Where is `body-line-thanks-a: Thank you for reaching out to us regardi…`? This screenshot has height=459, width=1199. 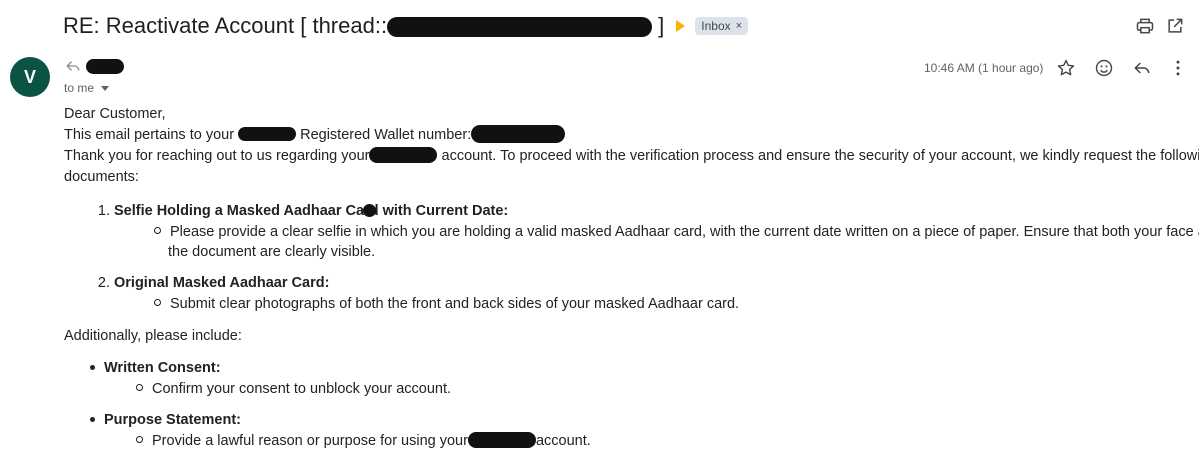
body-line-thanks-a: Thank you for reaching out to us regardi… is located at coordinates (217, 156).